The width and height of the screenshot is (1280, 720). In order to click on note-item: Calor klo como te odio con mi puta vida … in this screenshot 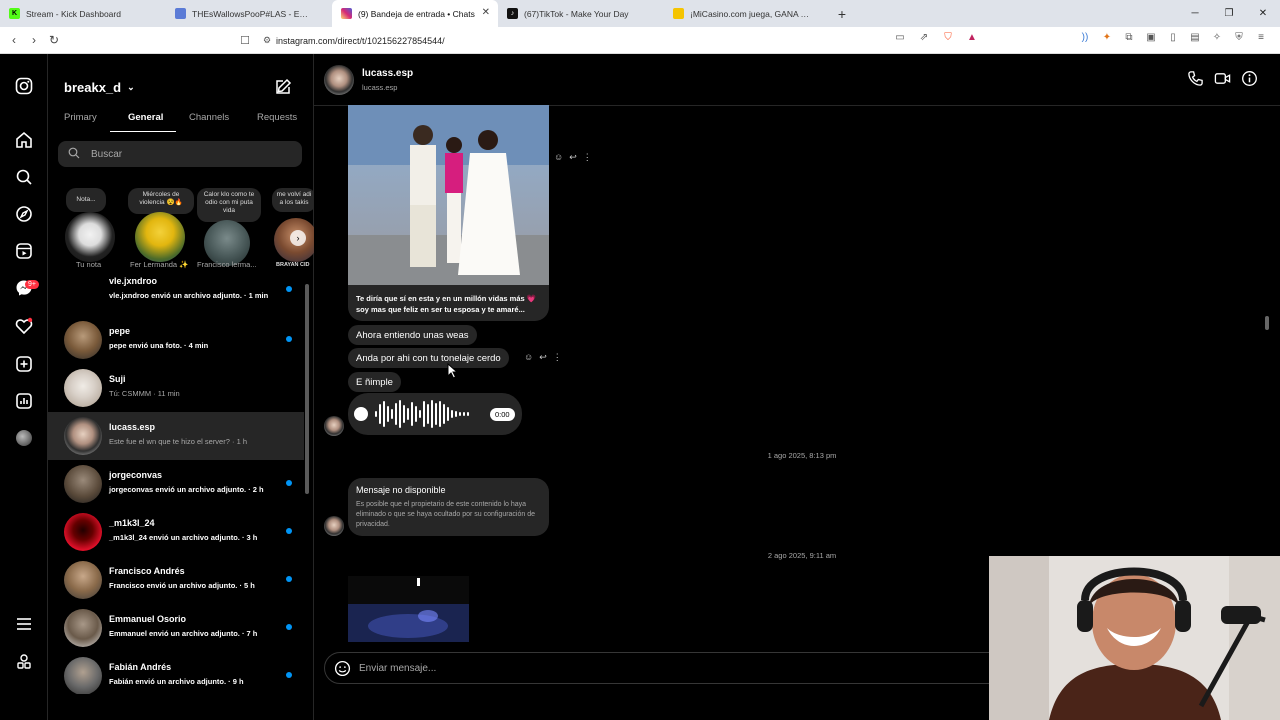, I will do `click(232, 229)`.